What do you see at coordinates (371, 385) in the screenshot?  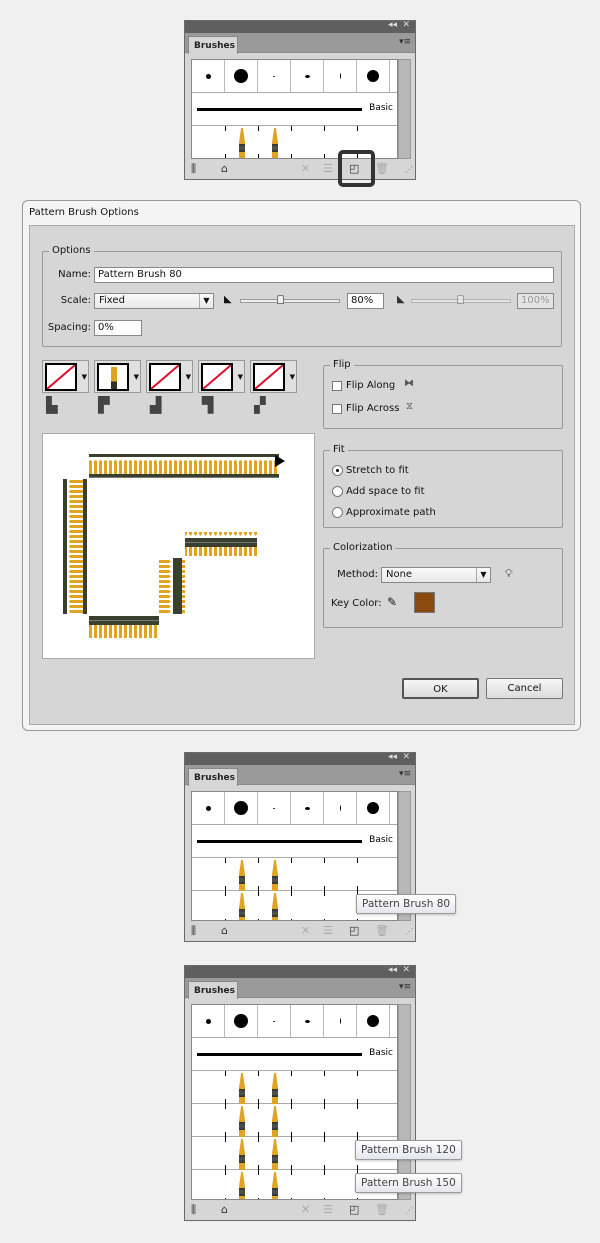 I see `flip-along-label: Flip Along` at bounding box center [371, 385].